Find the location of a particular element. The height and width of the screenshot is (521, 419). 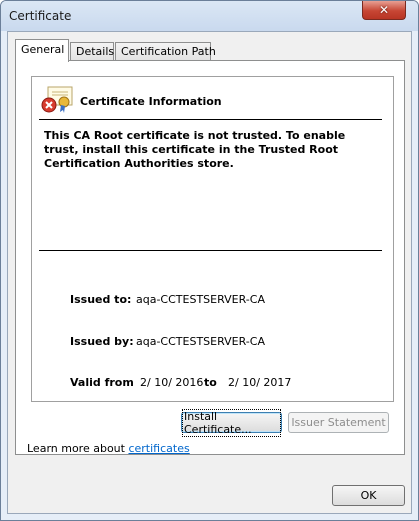

tab-general: General is located at coordinates (42, 50).